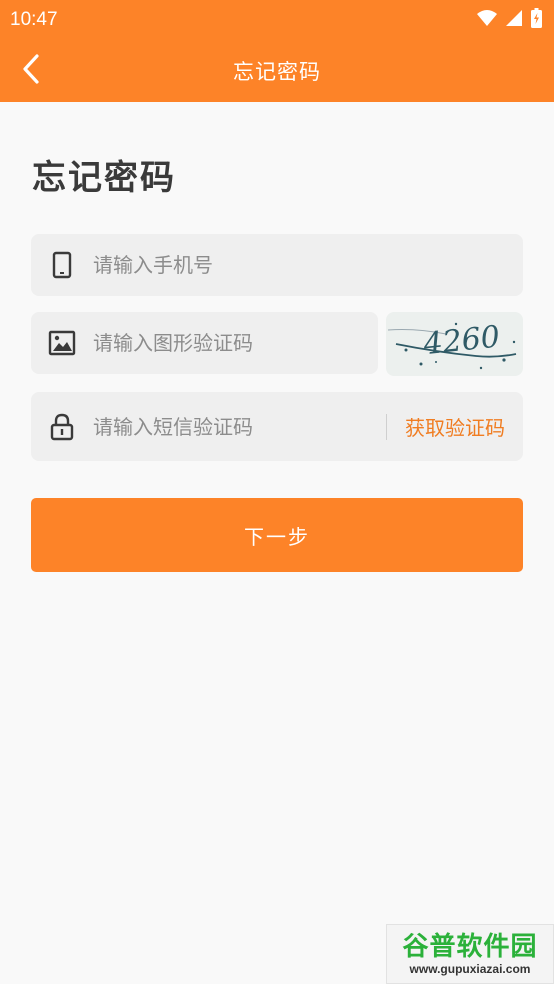 The width and height of the screenshot is (554, 984). I want to click on back-button, so click(31, 71).